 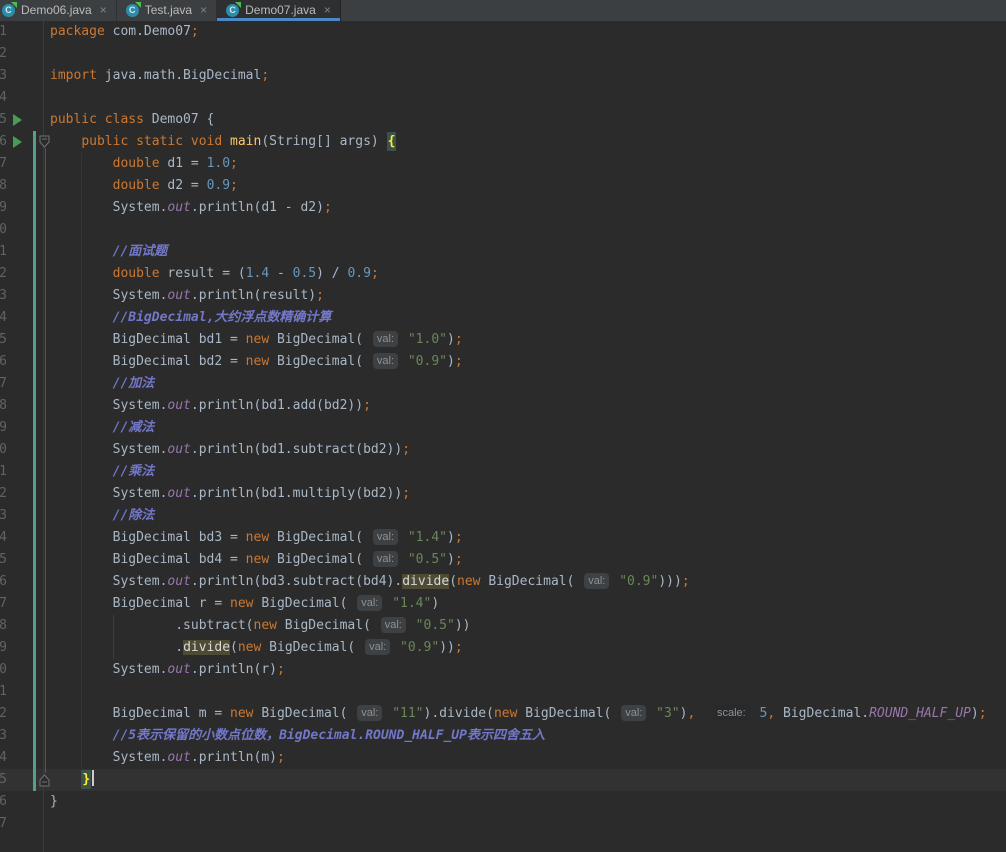 I want to click on code-token: ), so click(x=451, y=361).